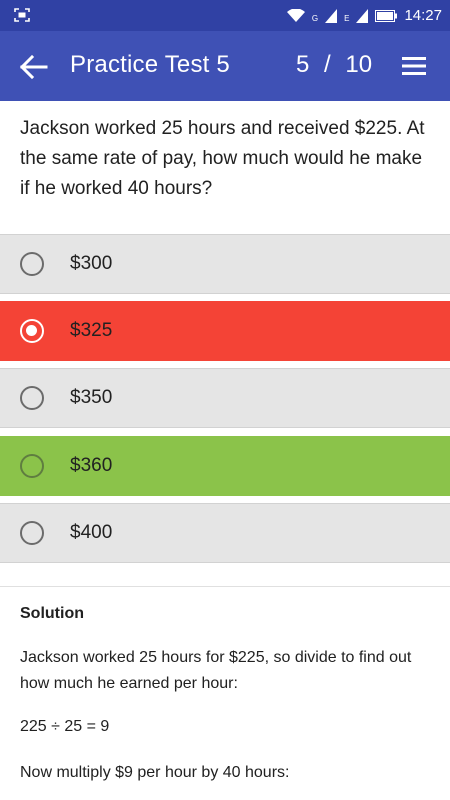  Describe the element at coordinates (32, 331) in the screenshot. I see `radio-selected-icon` at that location.